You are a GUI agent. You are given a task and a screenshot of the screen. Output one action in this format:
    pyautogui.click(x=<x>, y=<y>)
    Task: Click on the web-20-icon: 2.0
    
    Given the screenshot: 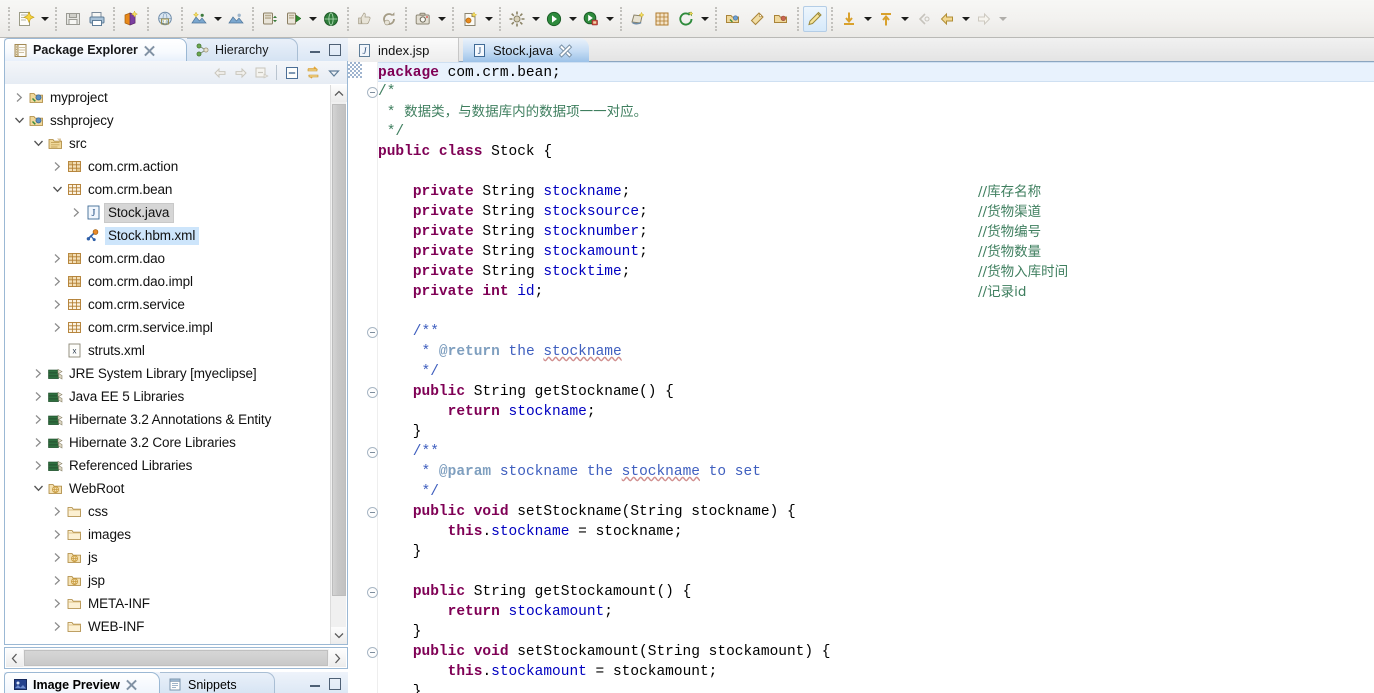 What is the action you would take?
    pyautogui.click(x=165, y=19)
    